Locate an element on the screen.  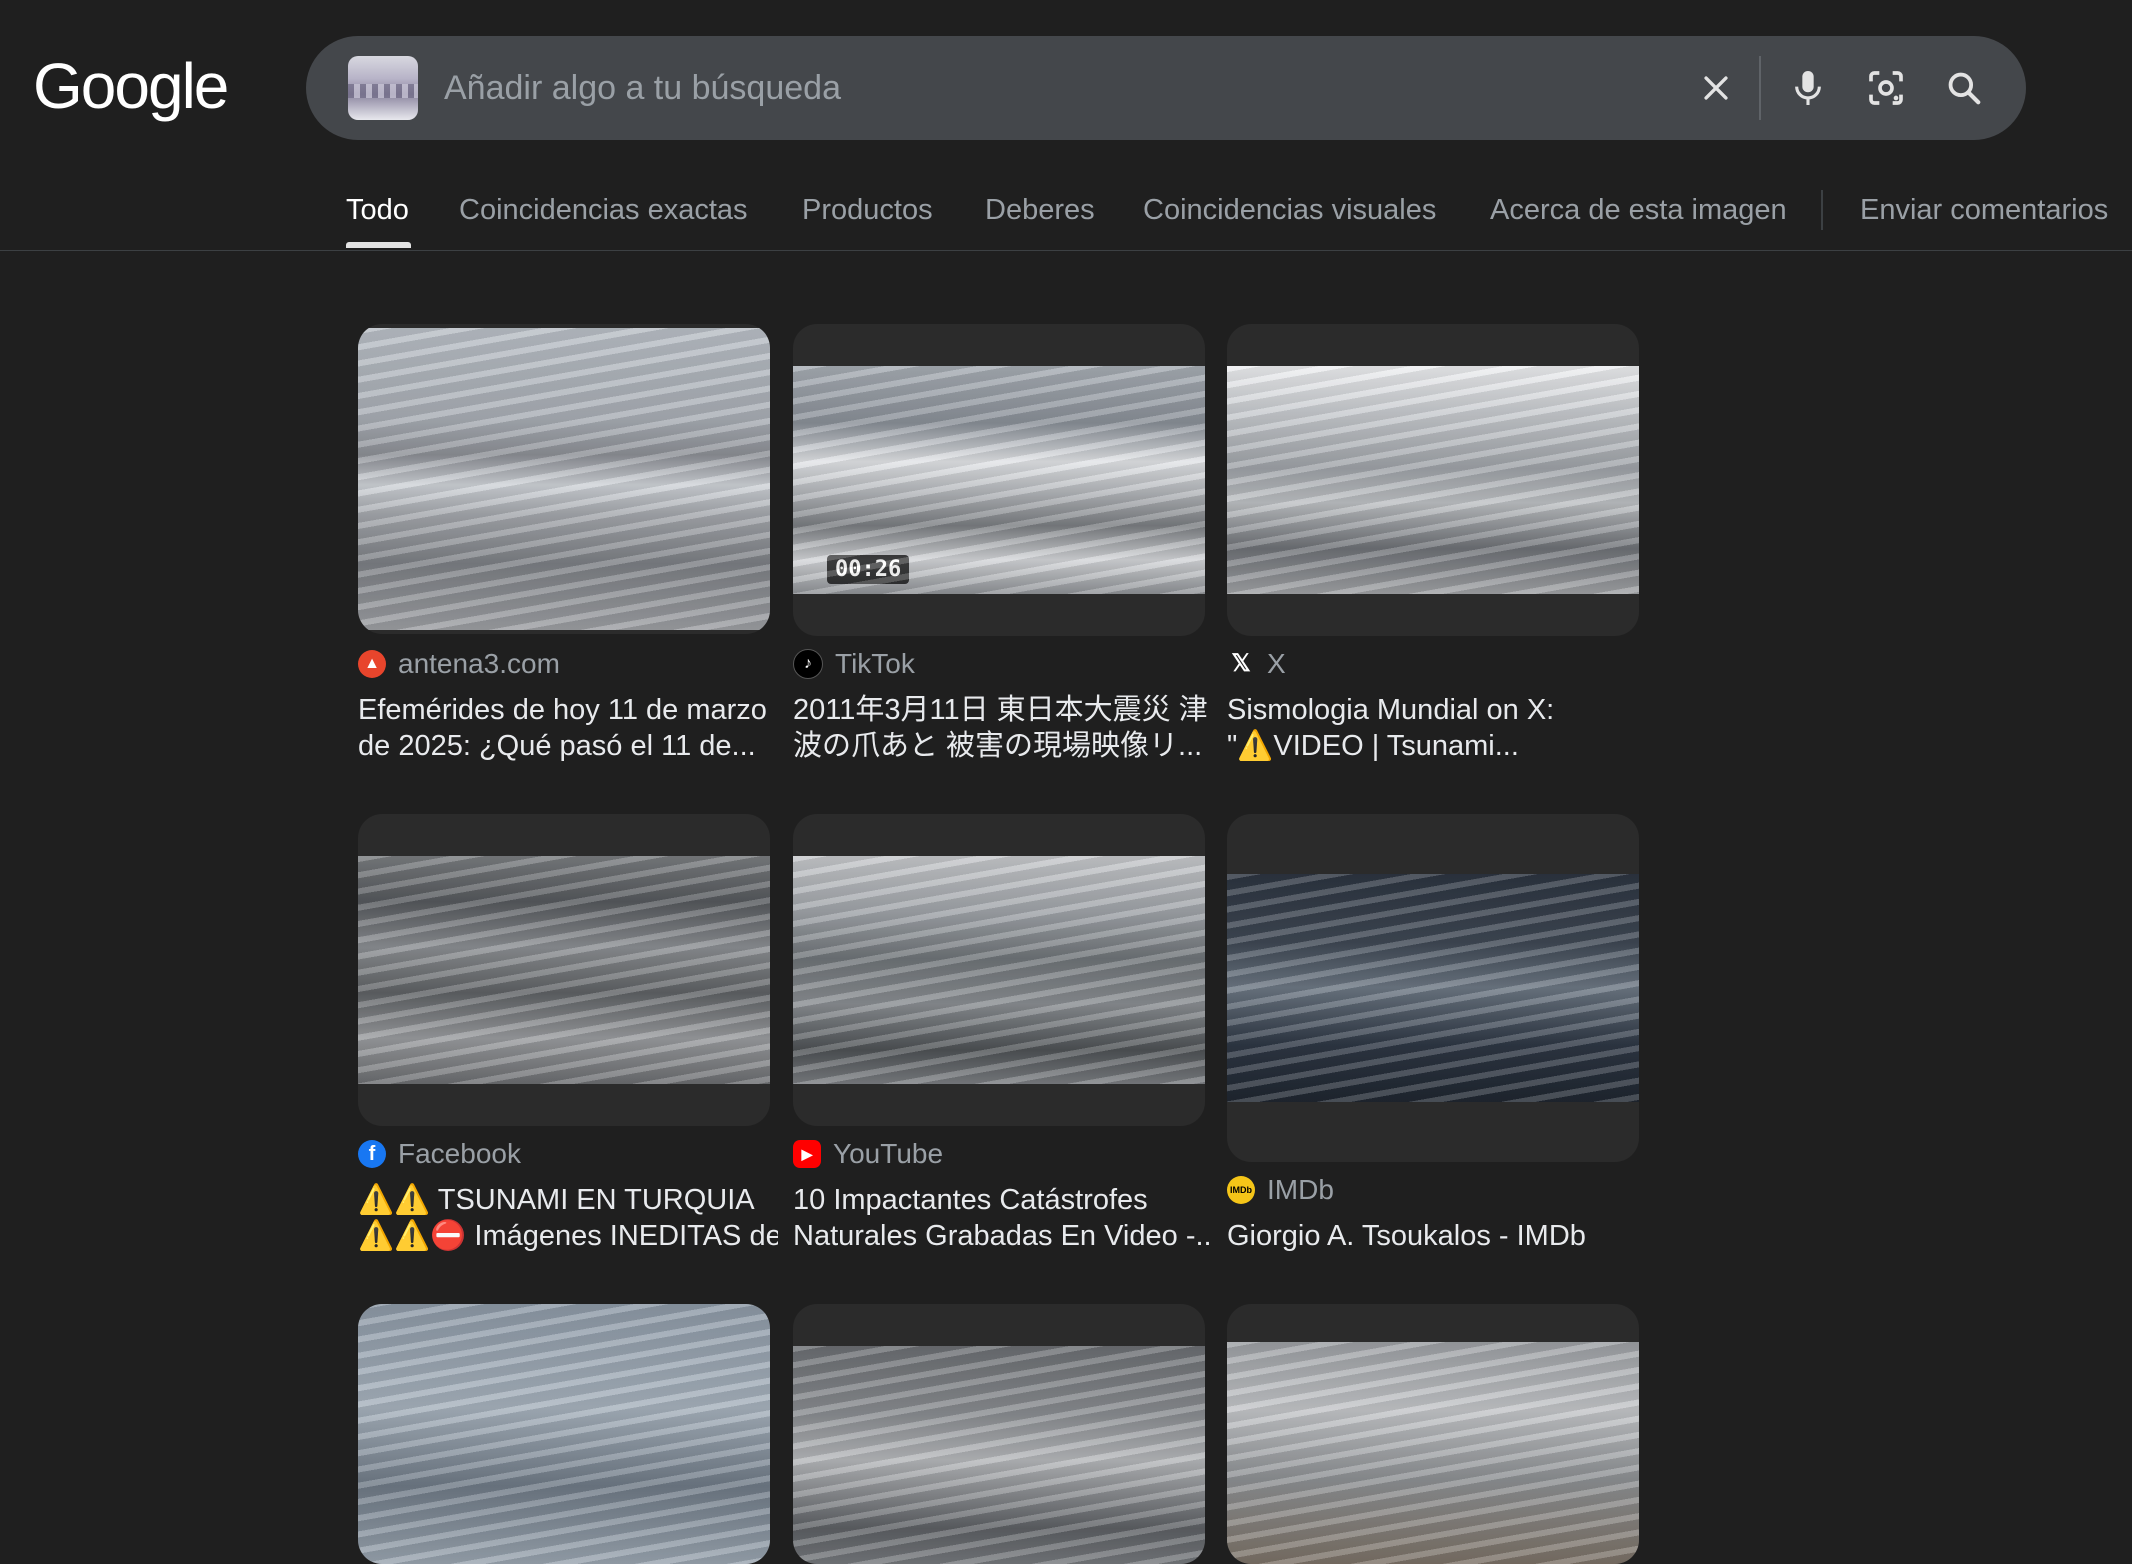
search-bar: Añadir algo a tu búsqueda is located at coordinates (1166, 88).